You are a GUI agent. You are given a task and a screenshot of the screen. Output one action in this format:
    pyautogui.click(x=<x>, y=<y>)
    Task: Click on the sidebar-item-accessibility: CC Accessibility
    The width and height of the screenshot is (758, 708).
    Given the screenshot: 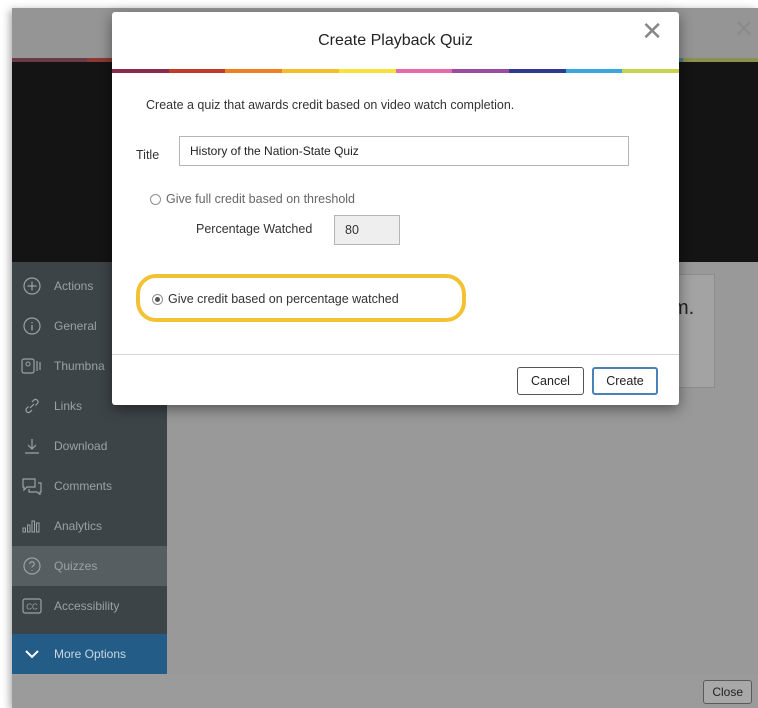 What is the action you would take?
    pyautogui.click(x=89, y=606)
    